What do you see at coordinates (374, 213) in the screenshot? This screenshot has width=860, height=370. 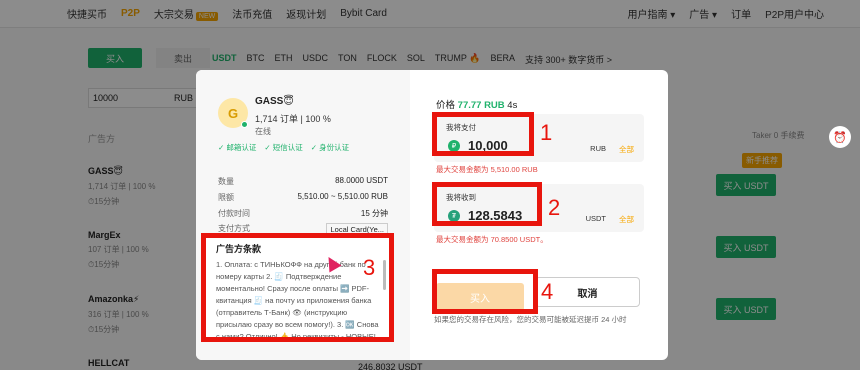 I see `detail-value: 15 分钟` at bounding box center [374, 213].